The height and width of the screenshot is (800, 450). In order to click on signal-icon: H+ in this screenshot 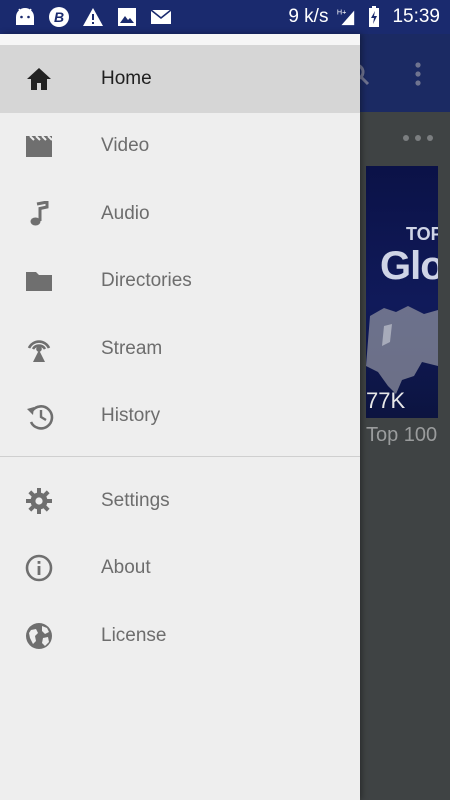, I will do `click(346, 17)`.